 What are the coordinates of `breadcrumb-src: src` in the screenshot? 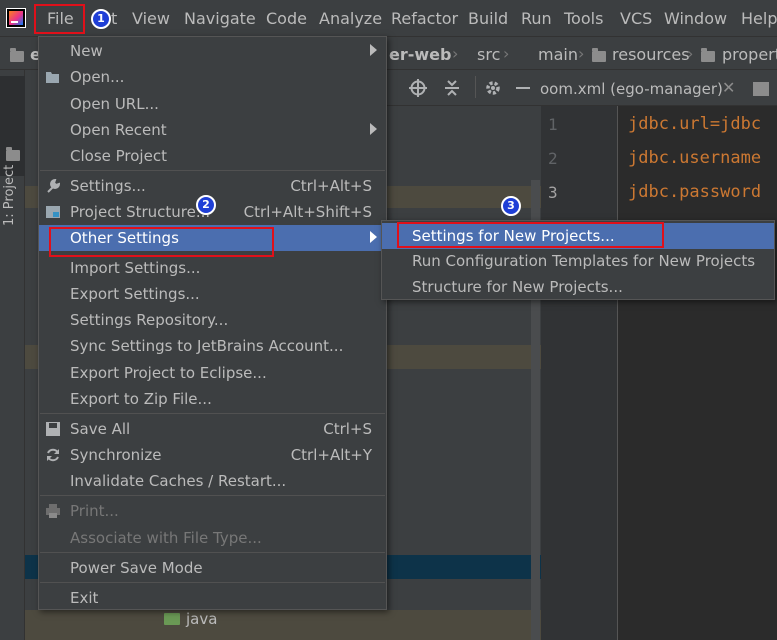 It's located at (488, 54).